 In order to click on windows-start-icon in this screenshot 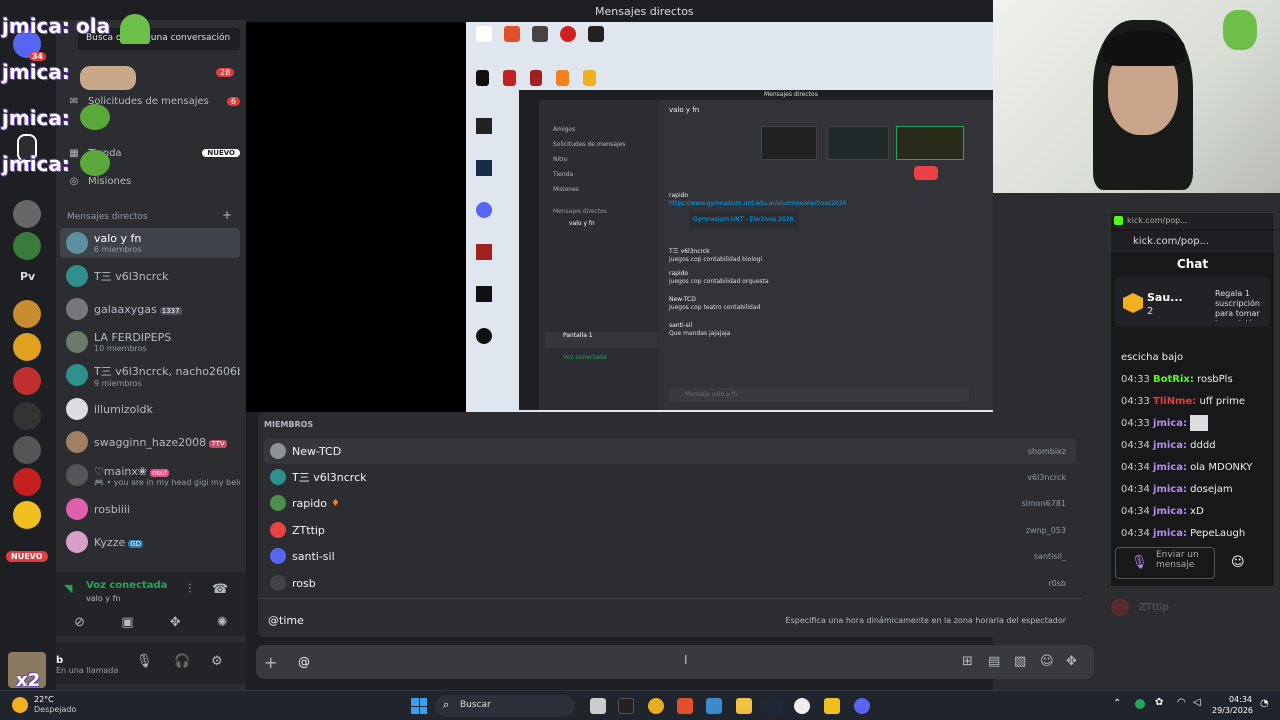, I will do `click(419, 706)`.